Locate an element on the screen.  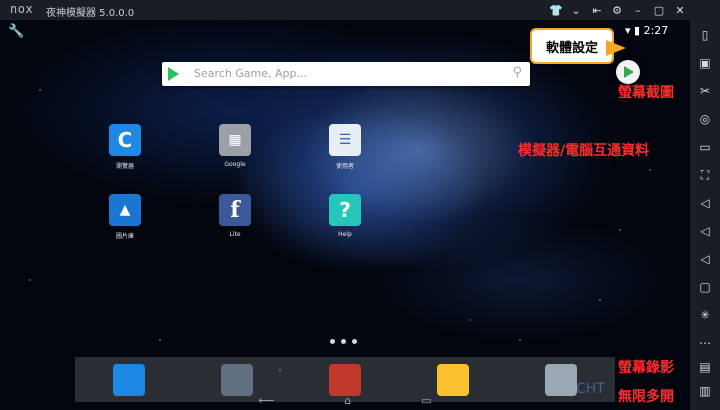
app-user: ☰ 使用者 is located at coordinates (345, 147).